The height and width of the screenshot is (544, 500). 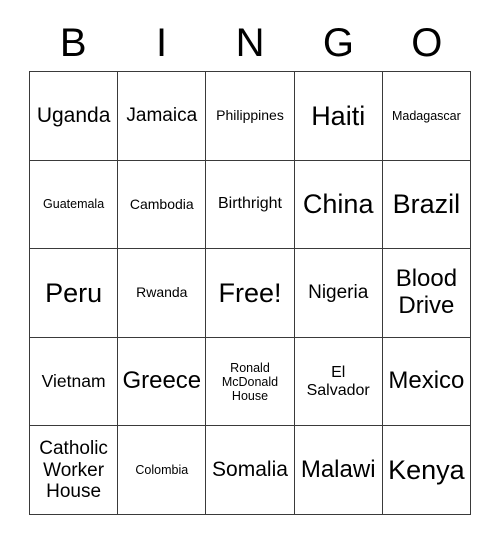 I want to click on bingo-cell-o5: Kenya, so click(x=426, y=470).